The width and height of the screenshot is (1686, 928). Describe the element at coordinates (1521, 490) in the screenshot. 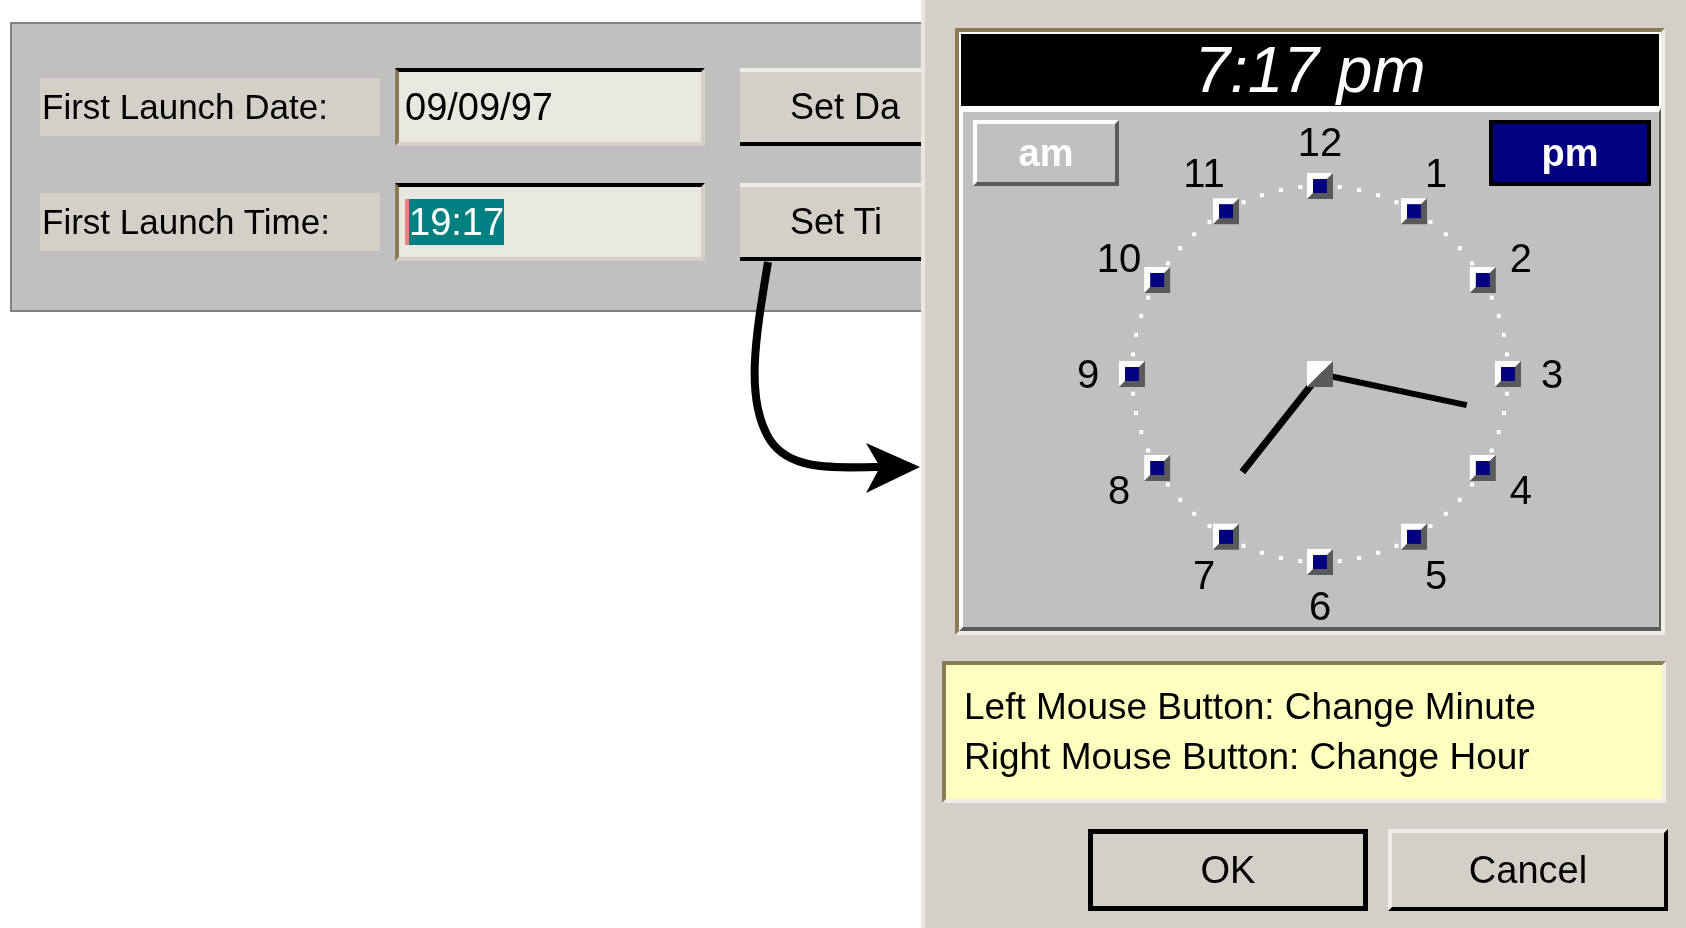

I see `clock-number: 4` at that location.